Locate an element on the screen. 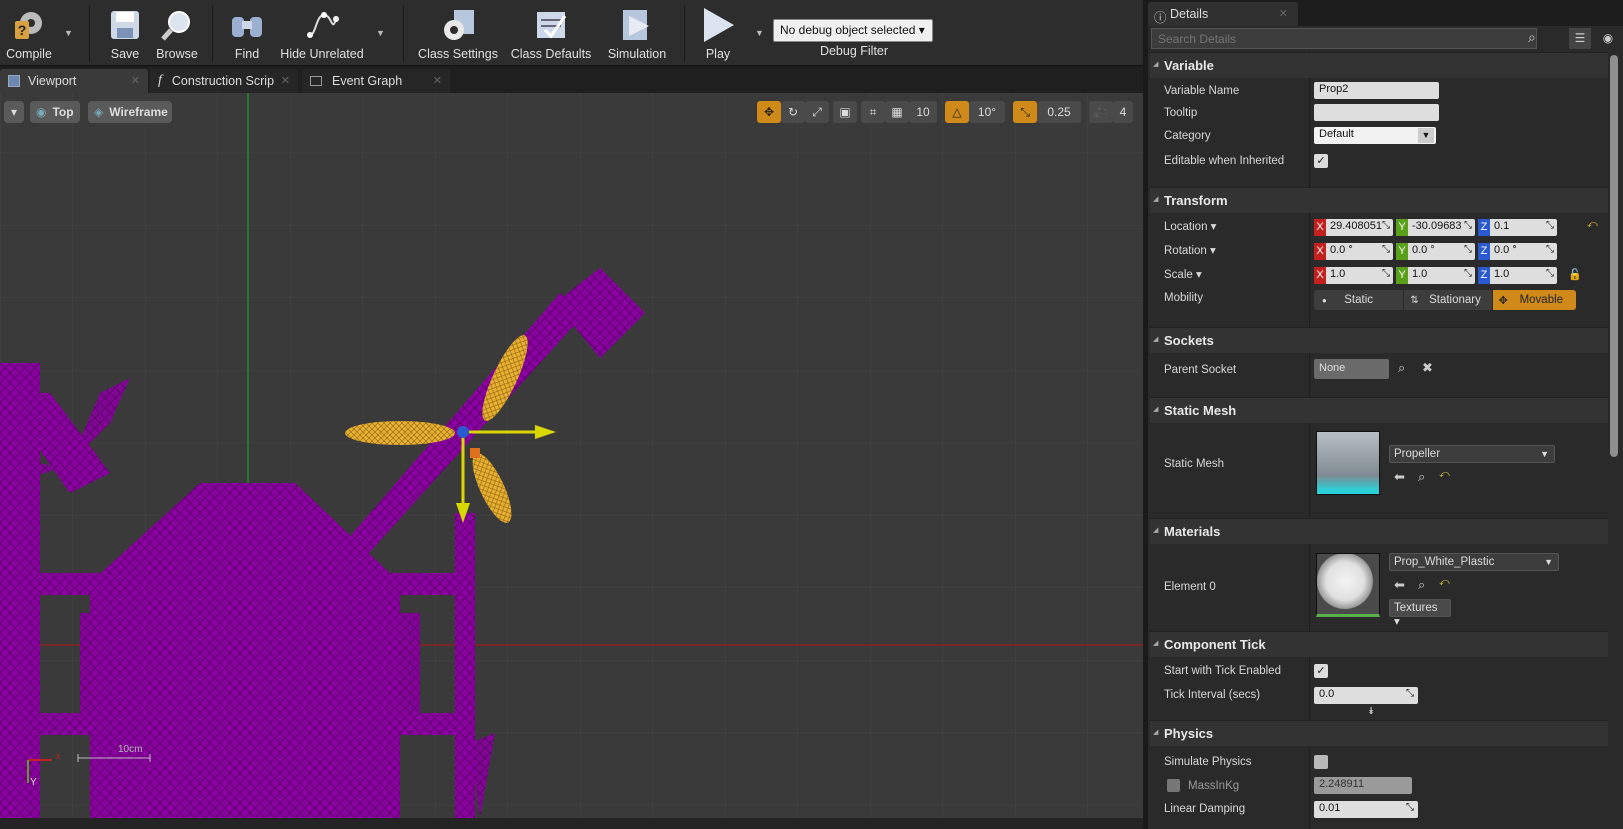  camera-speed-value: 4 is located at coordinates (1123, 112).